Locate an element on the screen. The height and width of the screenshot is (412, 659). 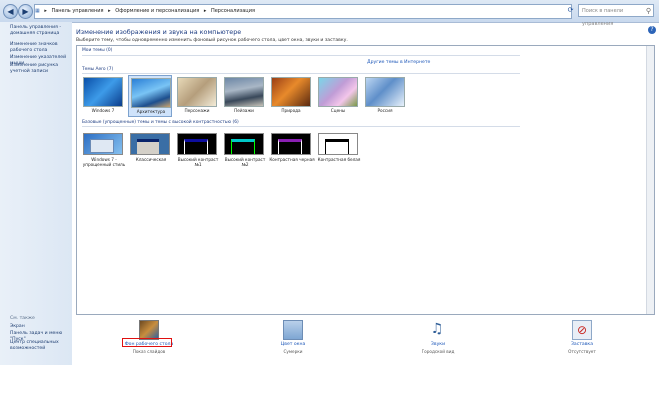
desktop-background-value: Показ слайдов is located at coordinates (149, 351).